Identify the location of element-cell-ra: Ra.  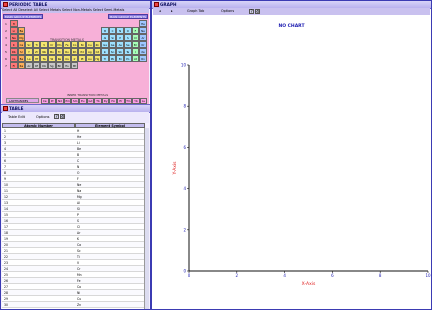
(21, 65).